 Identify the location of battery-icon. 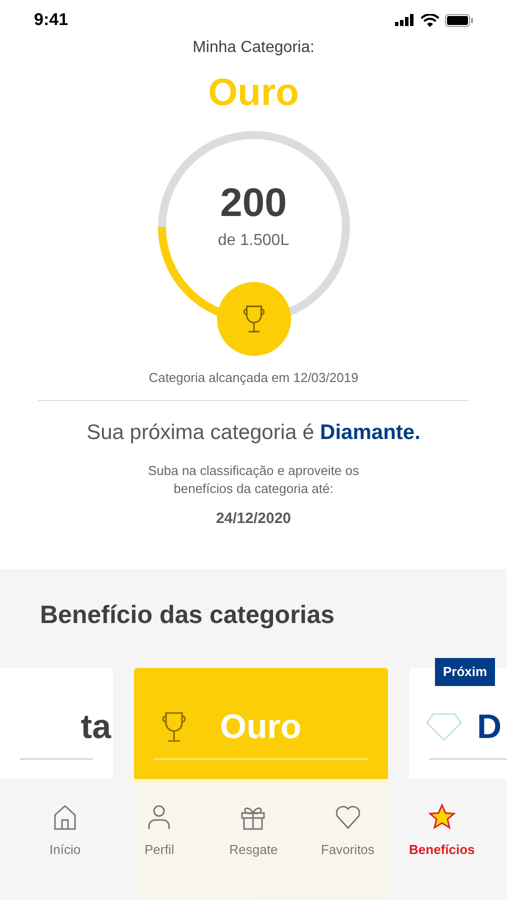
(459, 20).